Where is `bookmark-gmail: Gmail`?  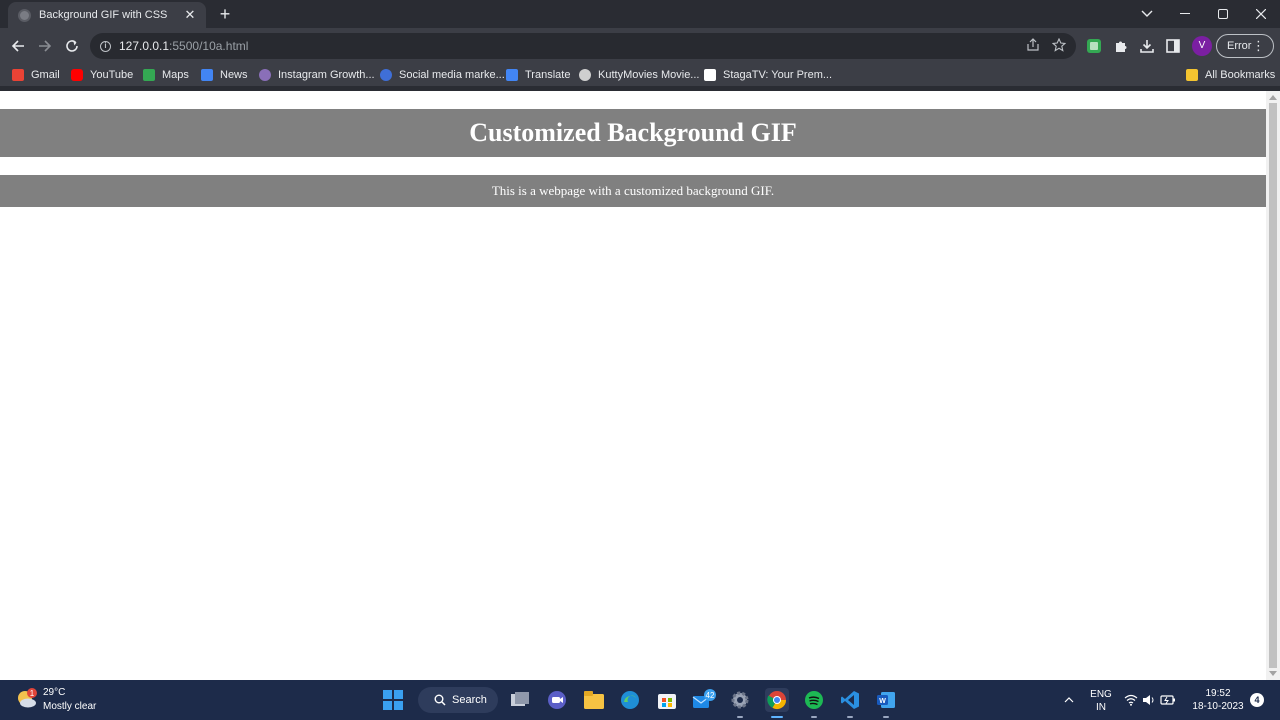 bookmark-gmail: Gmail is located at coordinates (36, 75).